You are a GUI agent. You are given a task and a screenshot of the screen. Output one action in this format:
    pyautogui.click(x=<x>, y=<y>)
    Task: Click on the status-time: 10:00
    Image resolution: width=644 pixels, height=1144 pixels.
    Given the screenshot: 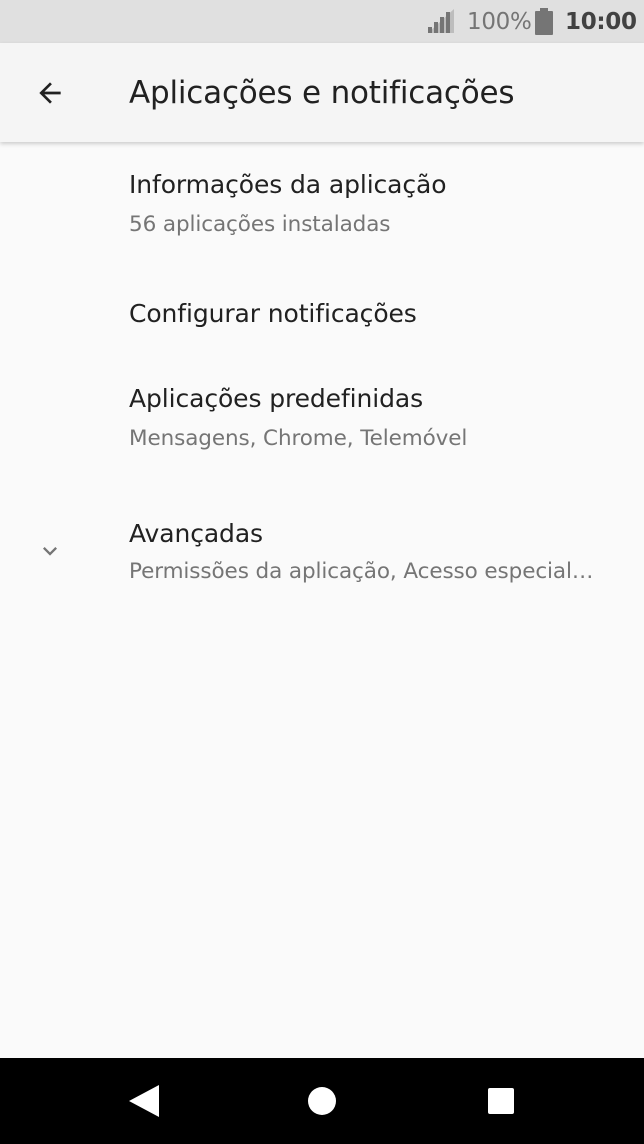 What is the action you would take?
    pyautogui.click(x=601, y=22)
    